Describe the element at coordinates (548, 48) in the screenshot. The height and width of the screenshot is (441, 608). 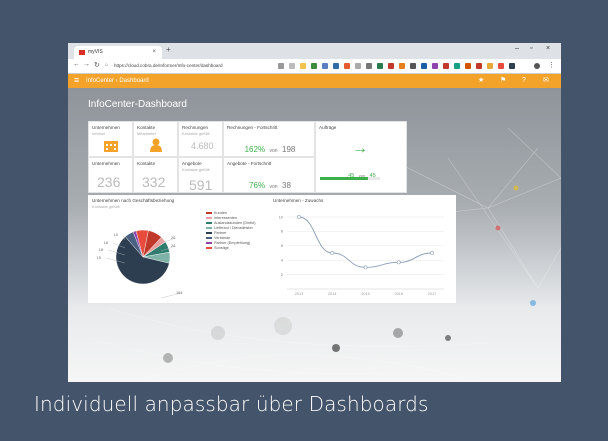
I see `close-window-button: ×` at that location.